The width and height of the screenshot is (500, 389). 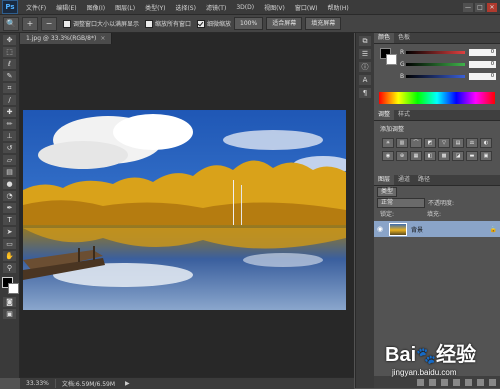 What do you see at coordinates (127, 383) in the screenshot?
I see `status-menu-arrow-icon: ▶` at bounding box center [127, 383].